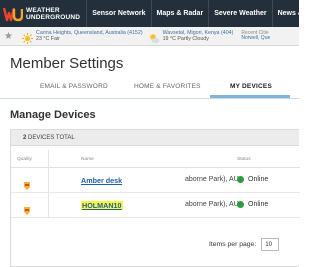 The image size is (320, 267). I want to click on active-tab-indicator, so click(250, 96).